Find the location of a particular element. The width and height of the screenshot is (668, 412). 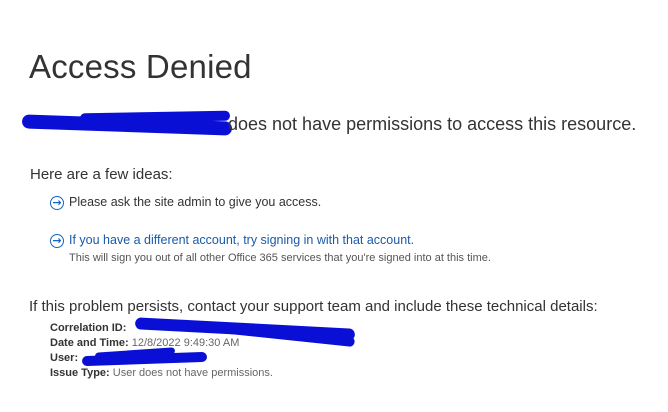

ideas-heading: Here are a few ideas: is located at coordinates (101, 174).